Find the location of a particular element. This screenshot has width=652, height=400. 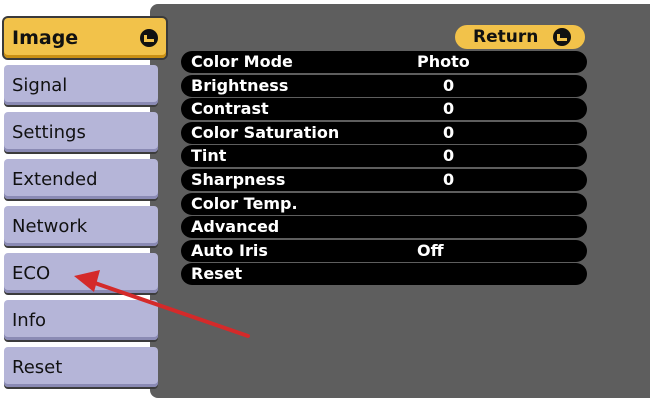

row-label: Auto Iris is located at coordinates (229, 250).